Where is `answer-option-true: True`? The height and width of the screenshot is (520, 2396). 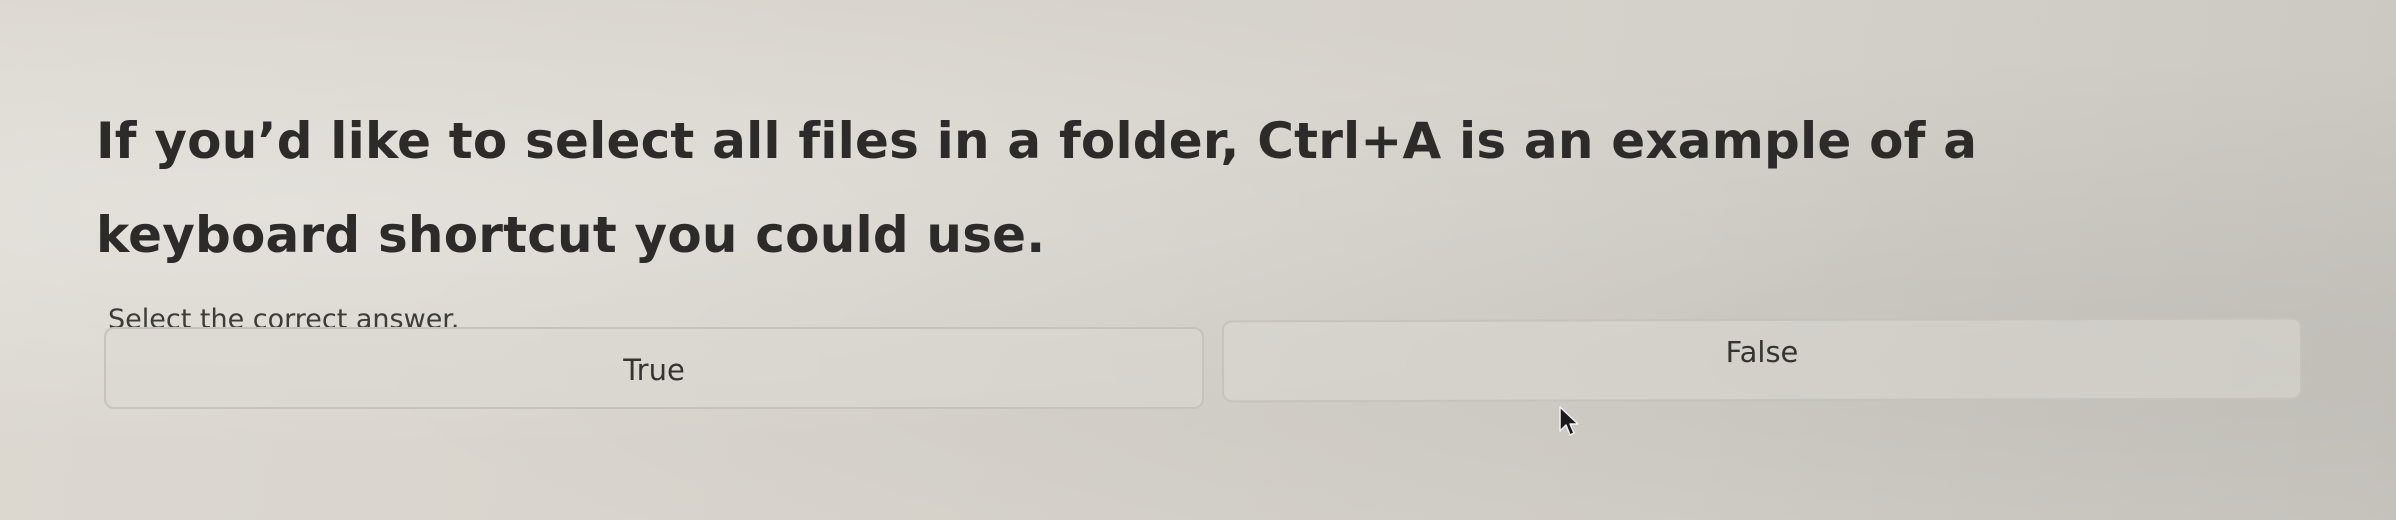 answer-option-true: True is located at coordinates (654, 368).